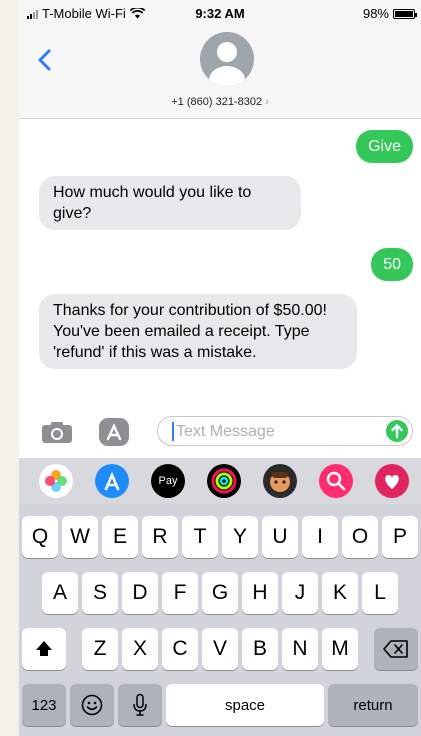  I want to click on app-drawer: Pay, so click(220, 481).